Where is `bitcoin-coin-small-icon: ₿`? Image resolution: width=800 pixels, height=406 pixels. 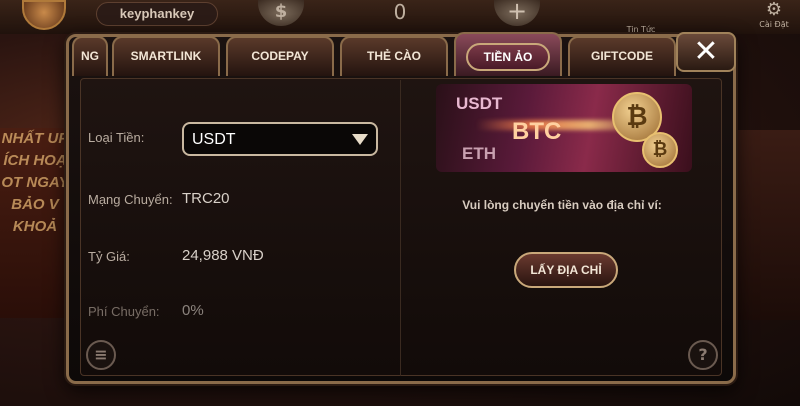
bitcoin-coin-small-icon: ₿ is located at coordinates (660, 150).